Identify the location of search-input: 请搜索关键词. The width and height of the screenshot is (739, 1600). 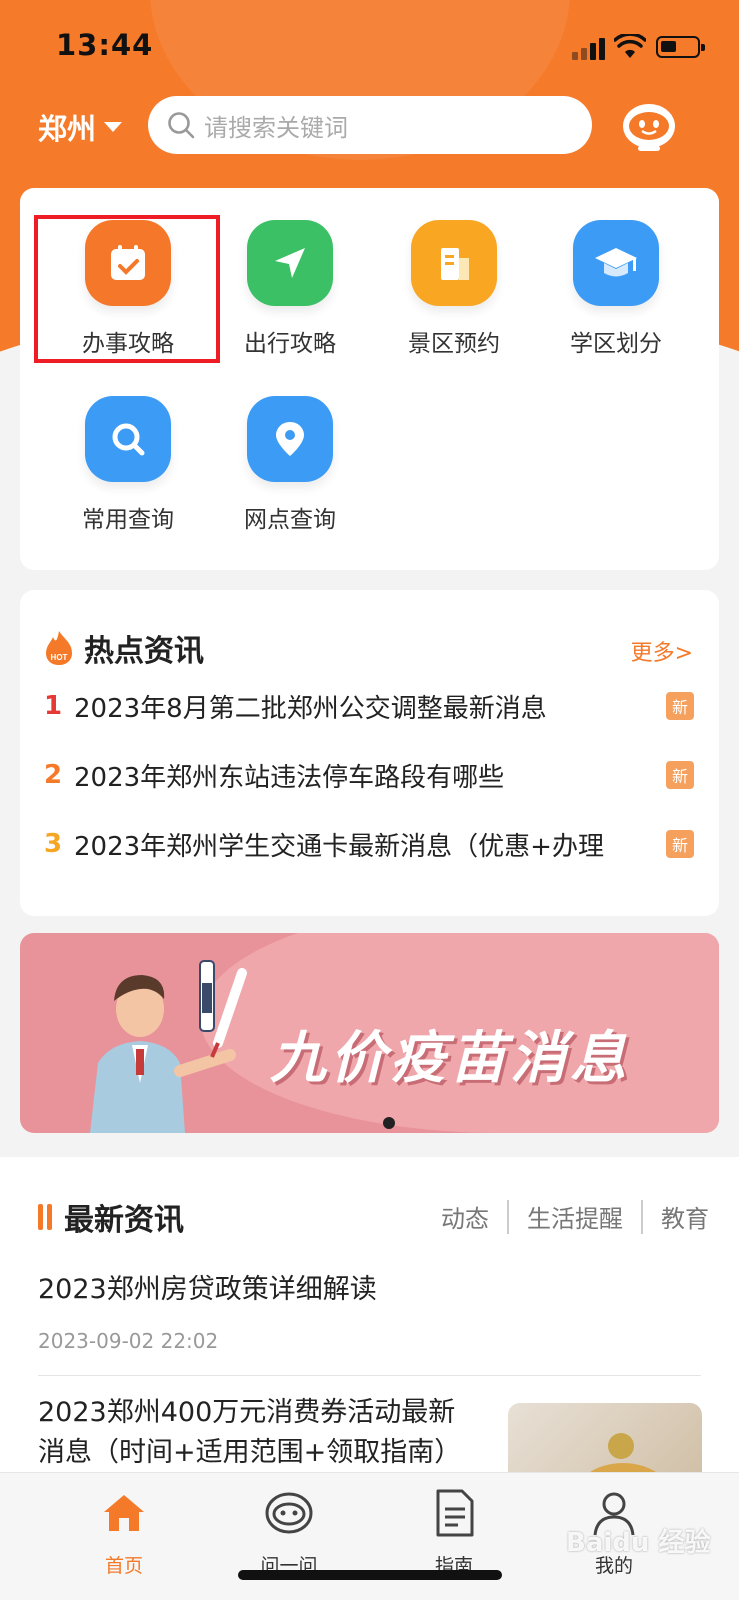
(370, 125).